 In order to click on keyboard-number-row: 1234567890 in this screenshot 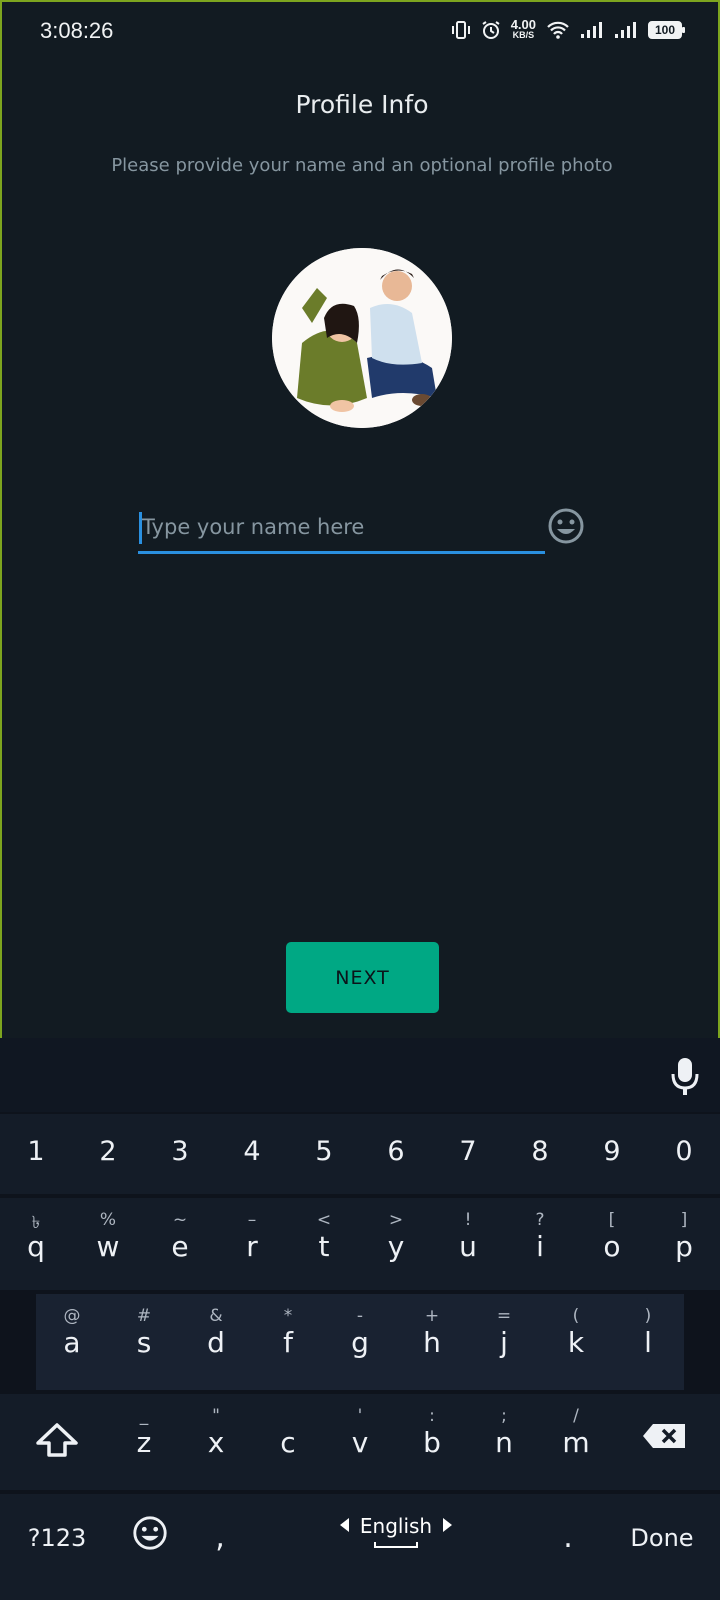, I will do `click(360, 1154)`.